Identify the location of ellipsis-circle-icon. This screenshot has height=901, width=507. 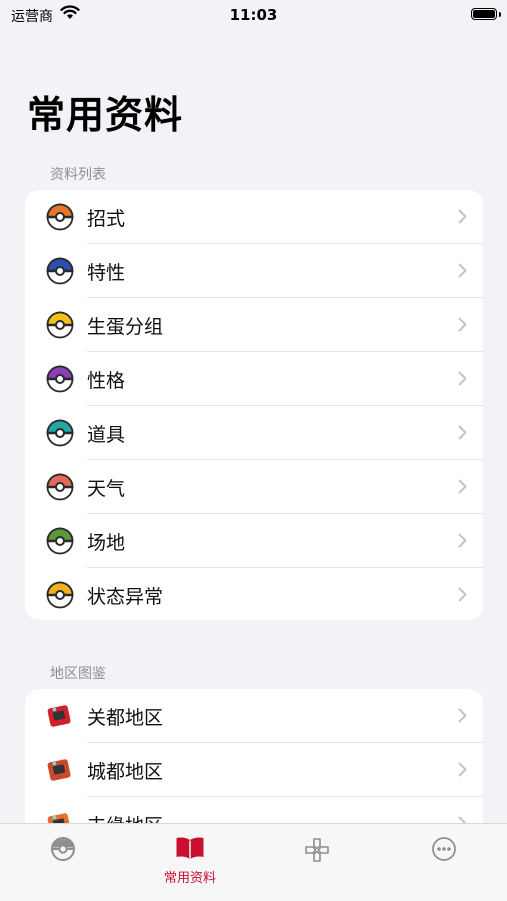
(444, 849).